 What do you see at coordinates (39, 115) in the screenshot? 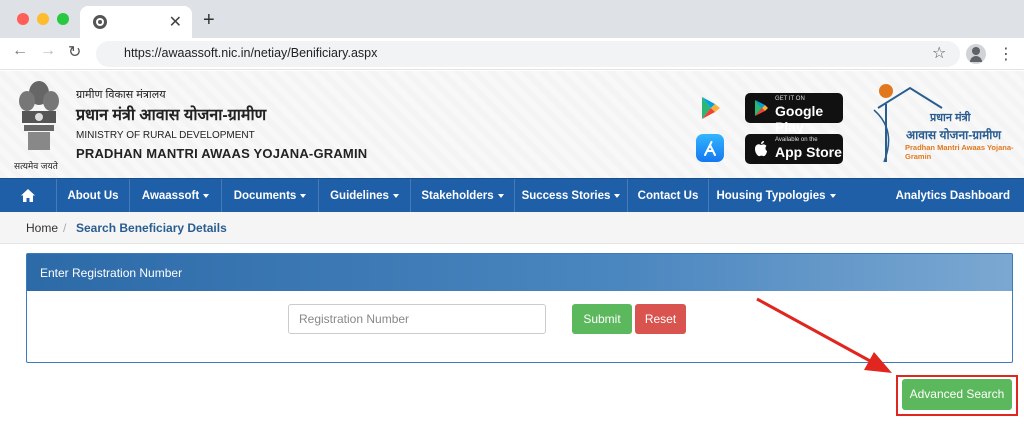
I see `national-emblem-icon` at bounding box center [39, 115].